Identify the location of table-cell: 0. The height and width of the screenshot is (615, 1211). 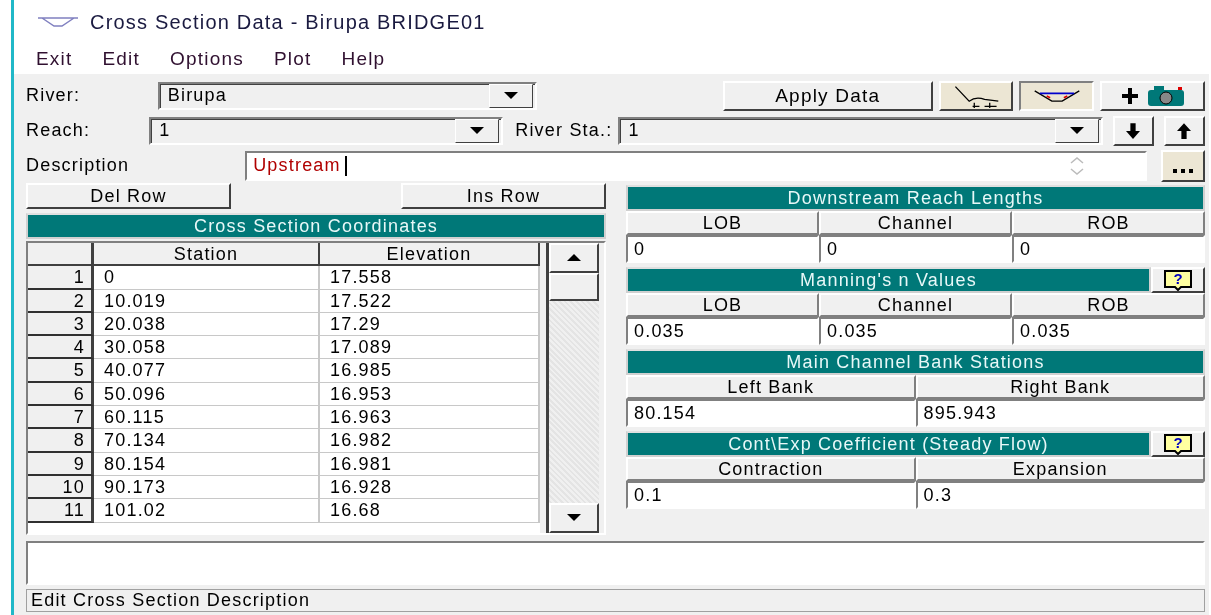
(207, 278).